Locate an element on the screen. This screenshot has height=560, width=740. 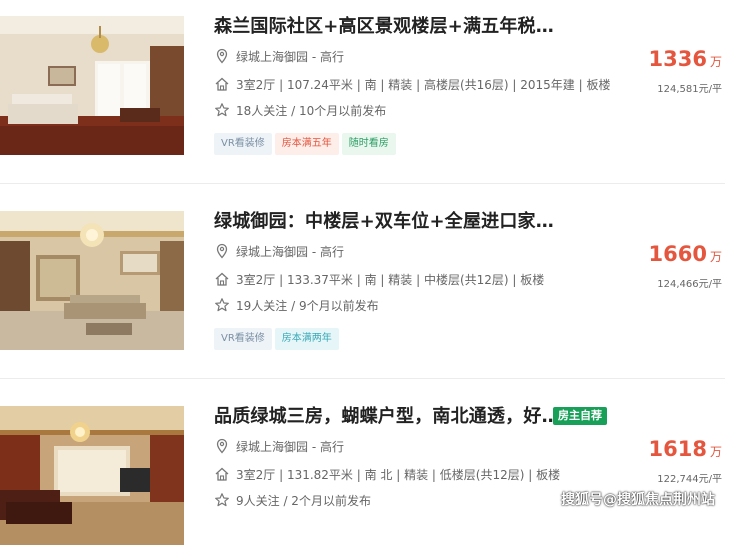
tag-list: VR看装修 房本满两年 is located at coordinates (278, 338).